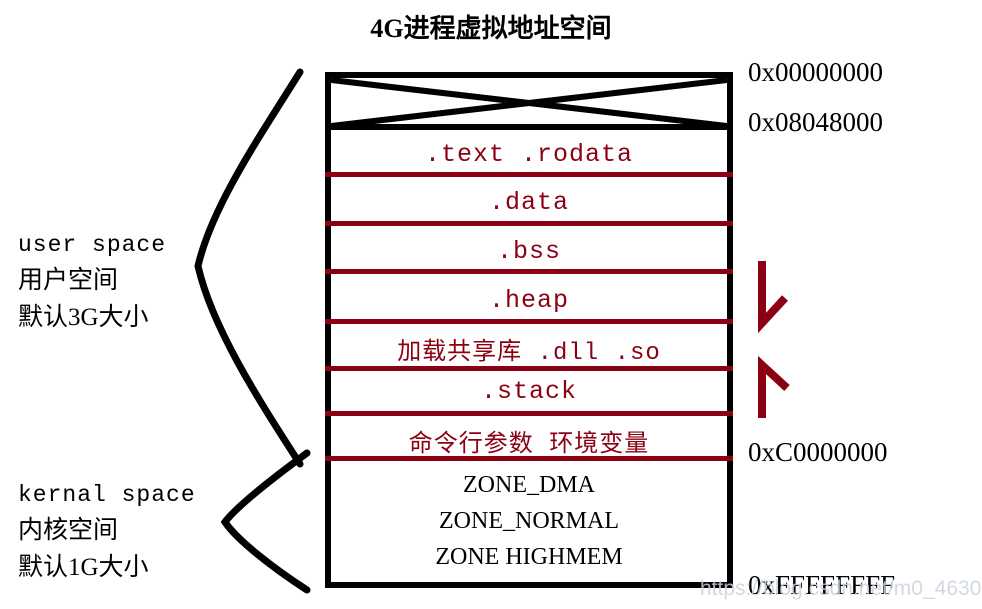  What do you see at coordinates (774, 386) in the screenshot?
I see `stack-grows-up-arrow` at bounding box center [774, 386].